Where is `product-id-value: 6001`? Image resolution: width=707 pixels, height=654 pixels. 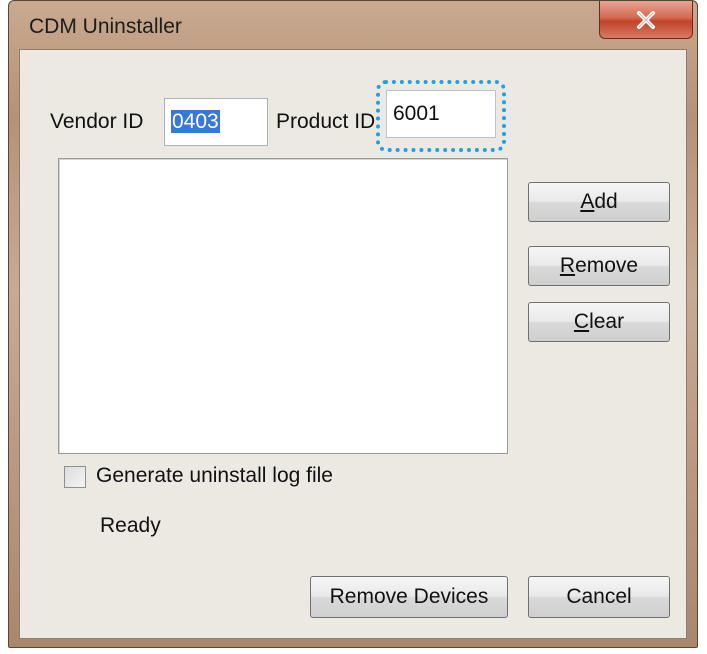
product-id-value: 6001 is located at coordinates (416, 113).